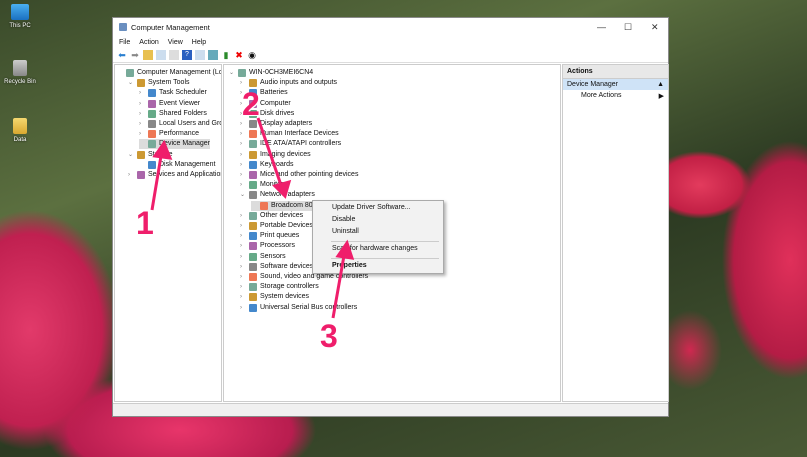 The height and width of the screenshot is (457, 807). Describe the element at coordinates (329, 336) in the screenshot. I see `annotation-3: 3` at that location.